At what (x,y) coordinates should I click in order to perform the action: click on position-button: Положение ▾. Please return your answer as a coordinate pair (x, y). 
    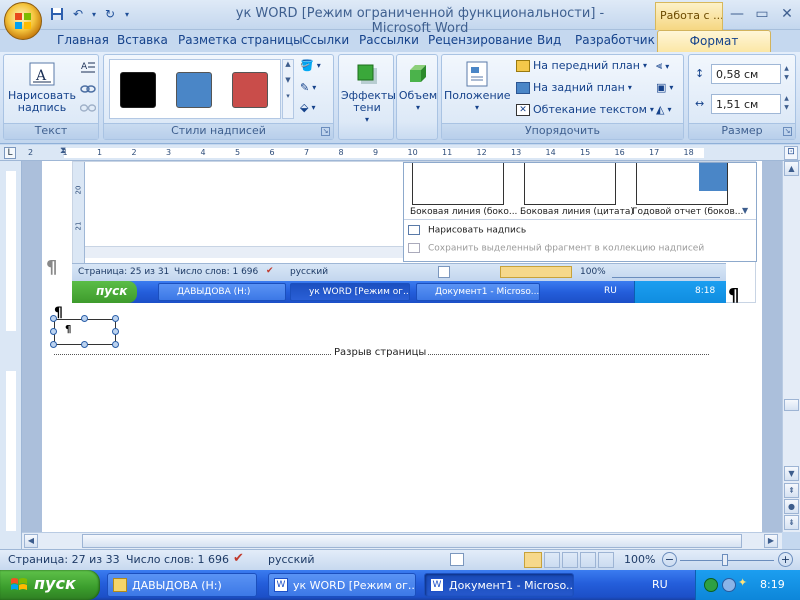
    Looking at the image, I should click on (477, 87).